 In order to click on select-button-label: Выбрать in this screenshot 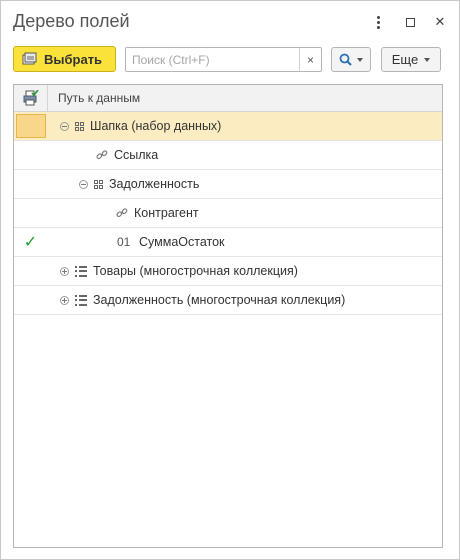, I will do `click(73, 59)`.